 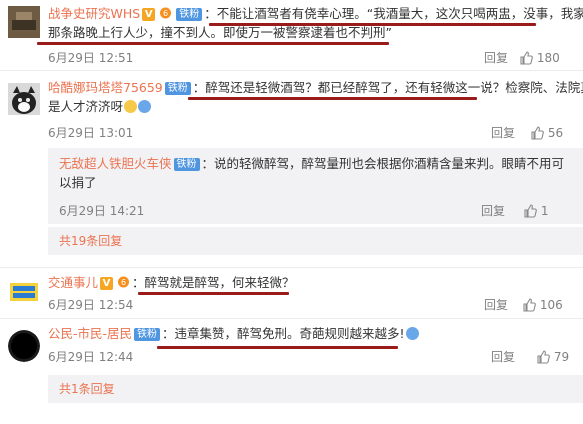 What do you see at coordinates (115, 163) in the screenshot?
I see `username-link: 无敌超人铁胆火车侠` at bounding box center [115, 163].